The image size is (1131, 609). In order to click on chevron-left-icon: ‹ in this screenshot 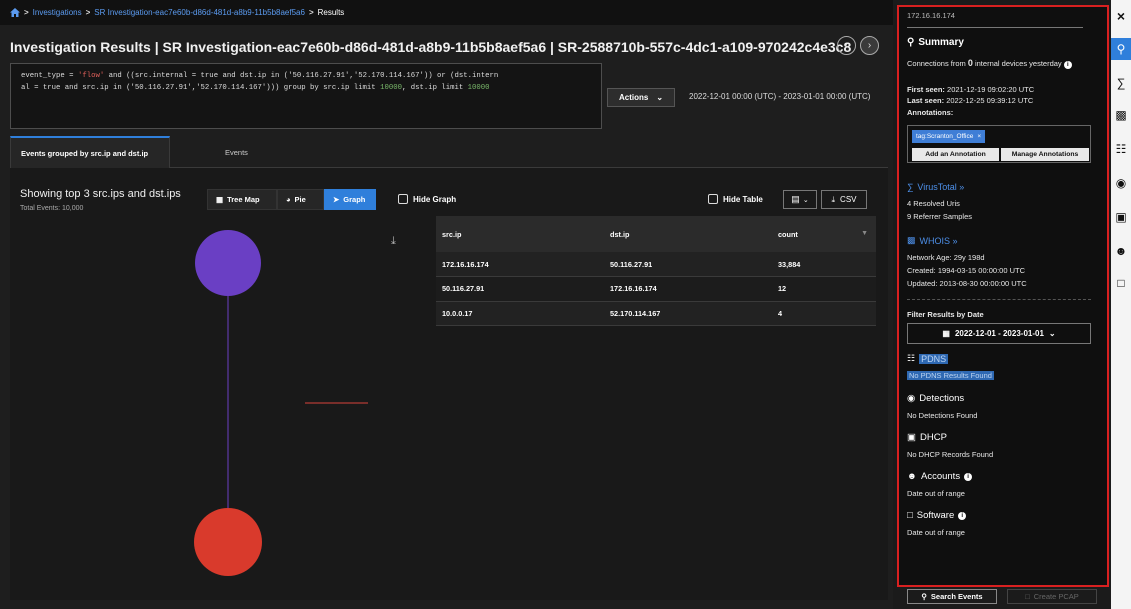, I will do `click(846, 45)`.